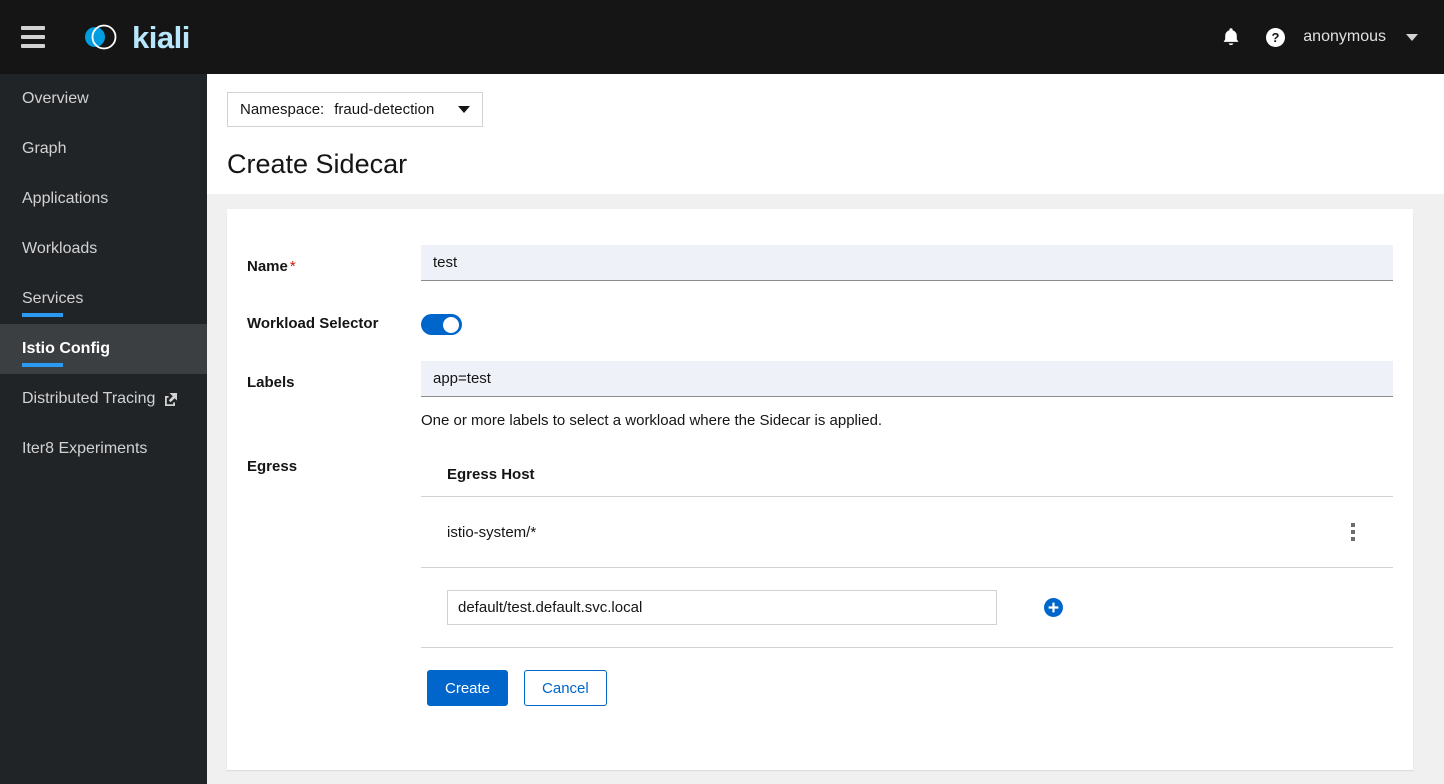 This screenshot has width=1444, height=784. What do you see at coordinates (907, 320) in the screenshot?
I see `workload-selector-control` at bounding box center [907, 320].